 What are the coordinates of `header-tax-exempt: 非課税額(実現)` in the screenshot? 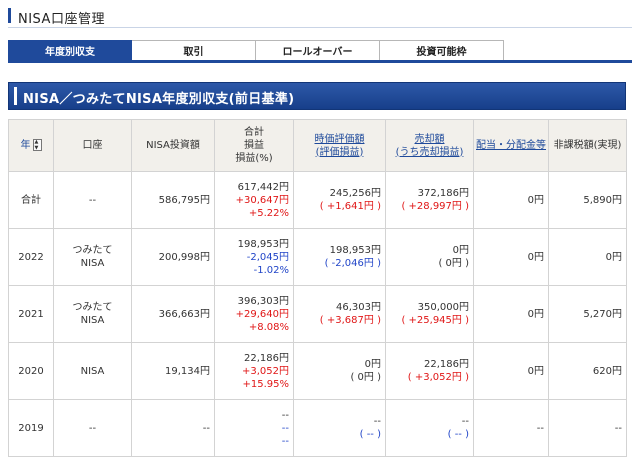 It's located at (587, 145).